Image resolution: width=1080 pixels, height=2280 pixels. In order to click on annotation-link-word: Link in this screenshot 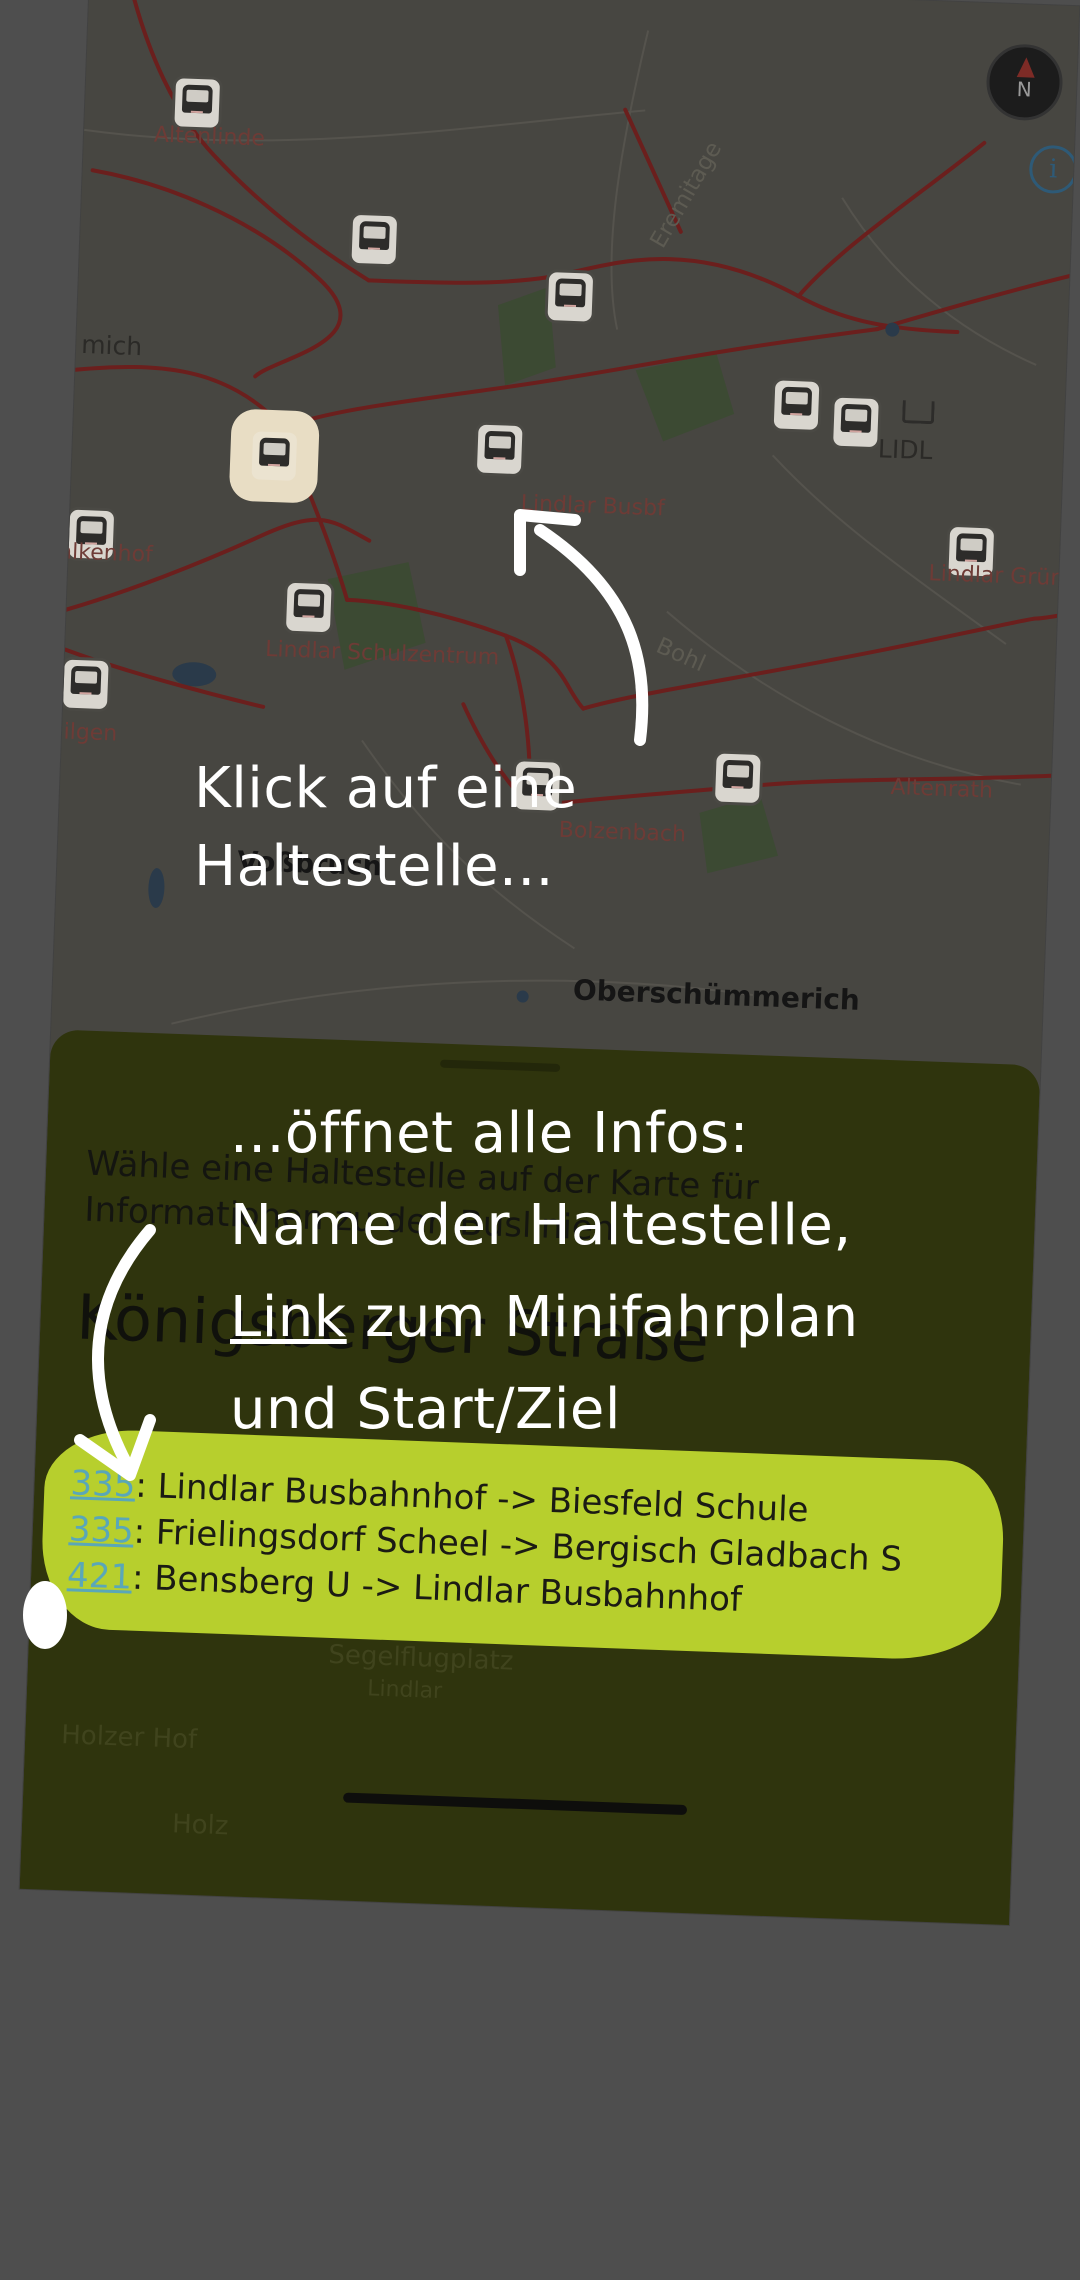, I will do `click(288, 1317)`.